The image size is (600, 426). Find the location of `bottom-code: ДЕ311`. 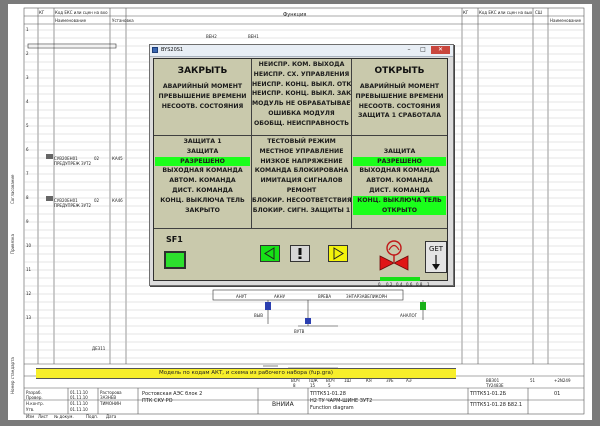

bottom-code: ДЕ311 is located at coordinates (99, 348).